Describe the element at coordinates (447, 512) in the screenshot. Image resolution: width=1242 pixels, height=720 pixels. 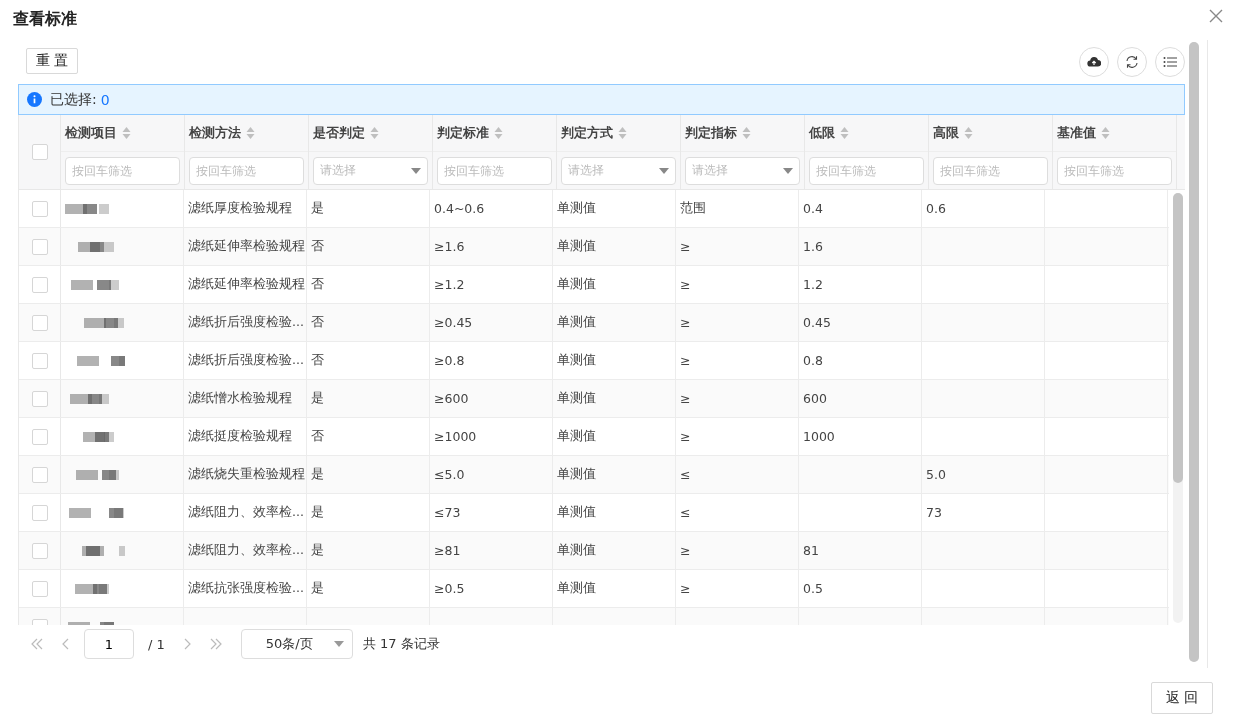
I see `table-cell: ≤73` at that location.